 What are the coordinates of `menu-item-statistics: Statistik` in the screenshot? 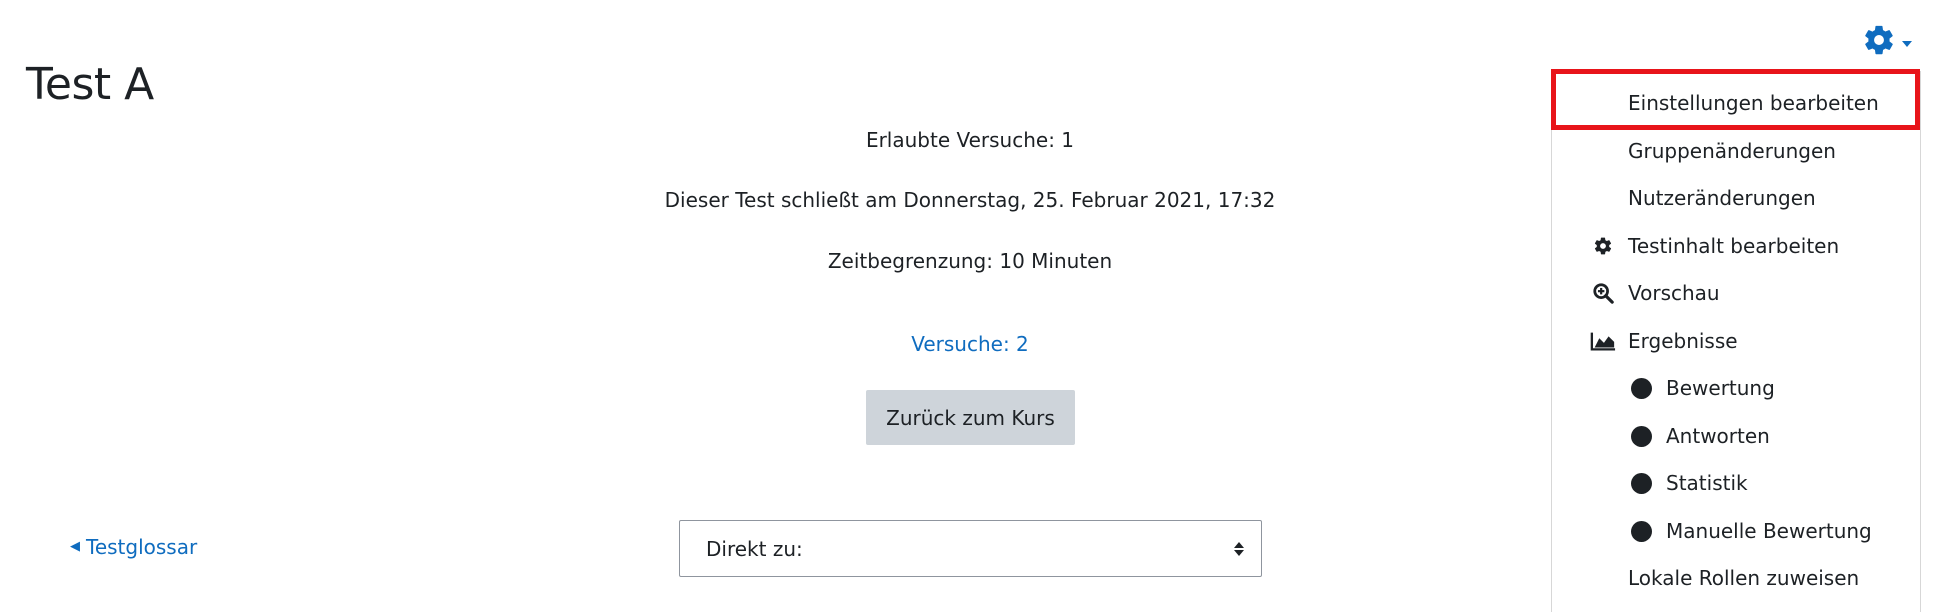 It's located at (1736, 483).